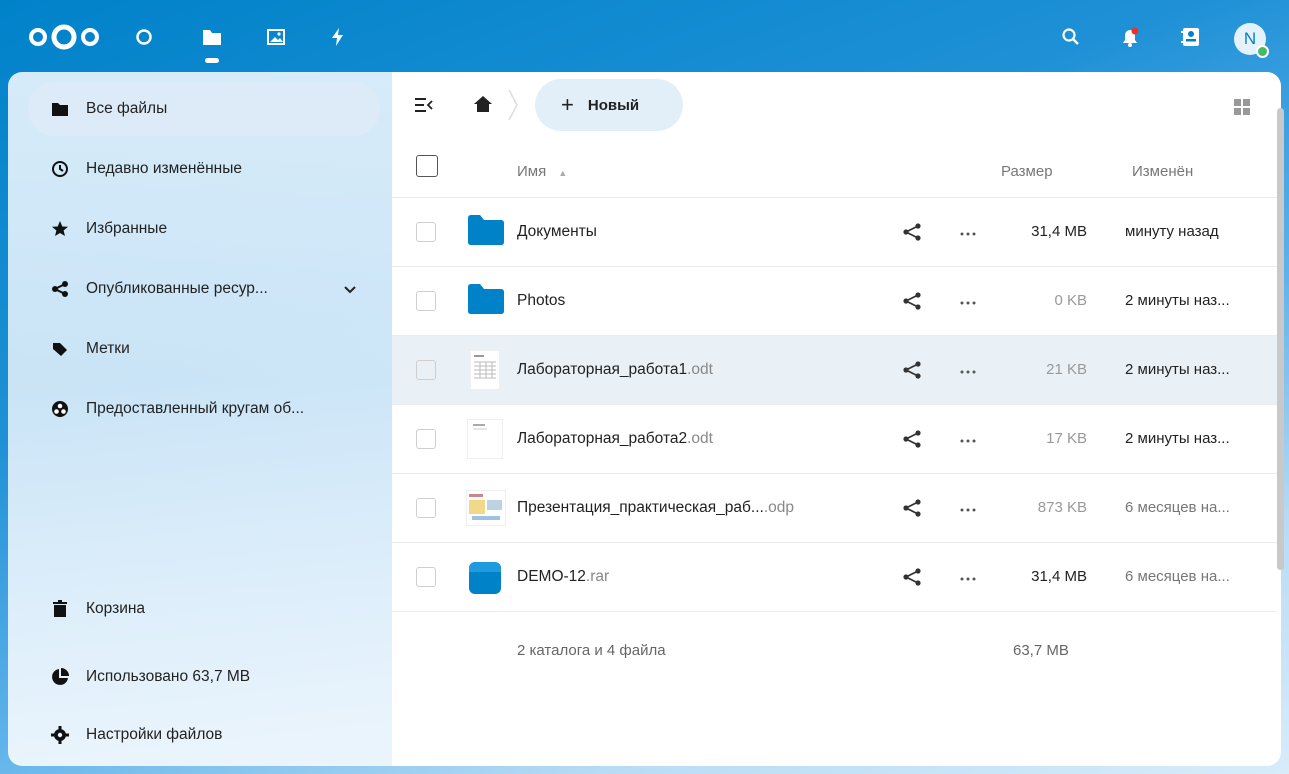 The width and height of the screenshot is (1289, 774). Describe the element at coordinates (513, 105) in the screenshot. I see `breadcrumb-separator` at that location.